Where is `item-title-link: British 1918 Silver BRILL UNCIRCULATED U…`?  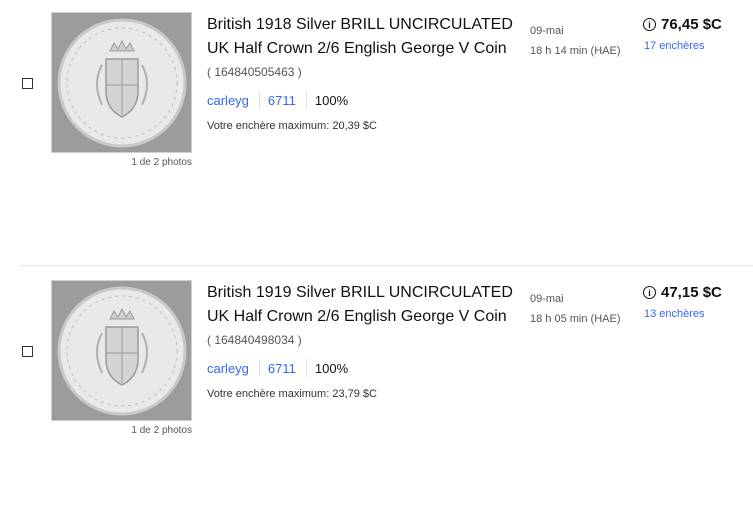
item-title-link: British 1918 Silver BRILL UNCIRCULATED U… is located at coordinates (364, 37).